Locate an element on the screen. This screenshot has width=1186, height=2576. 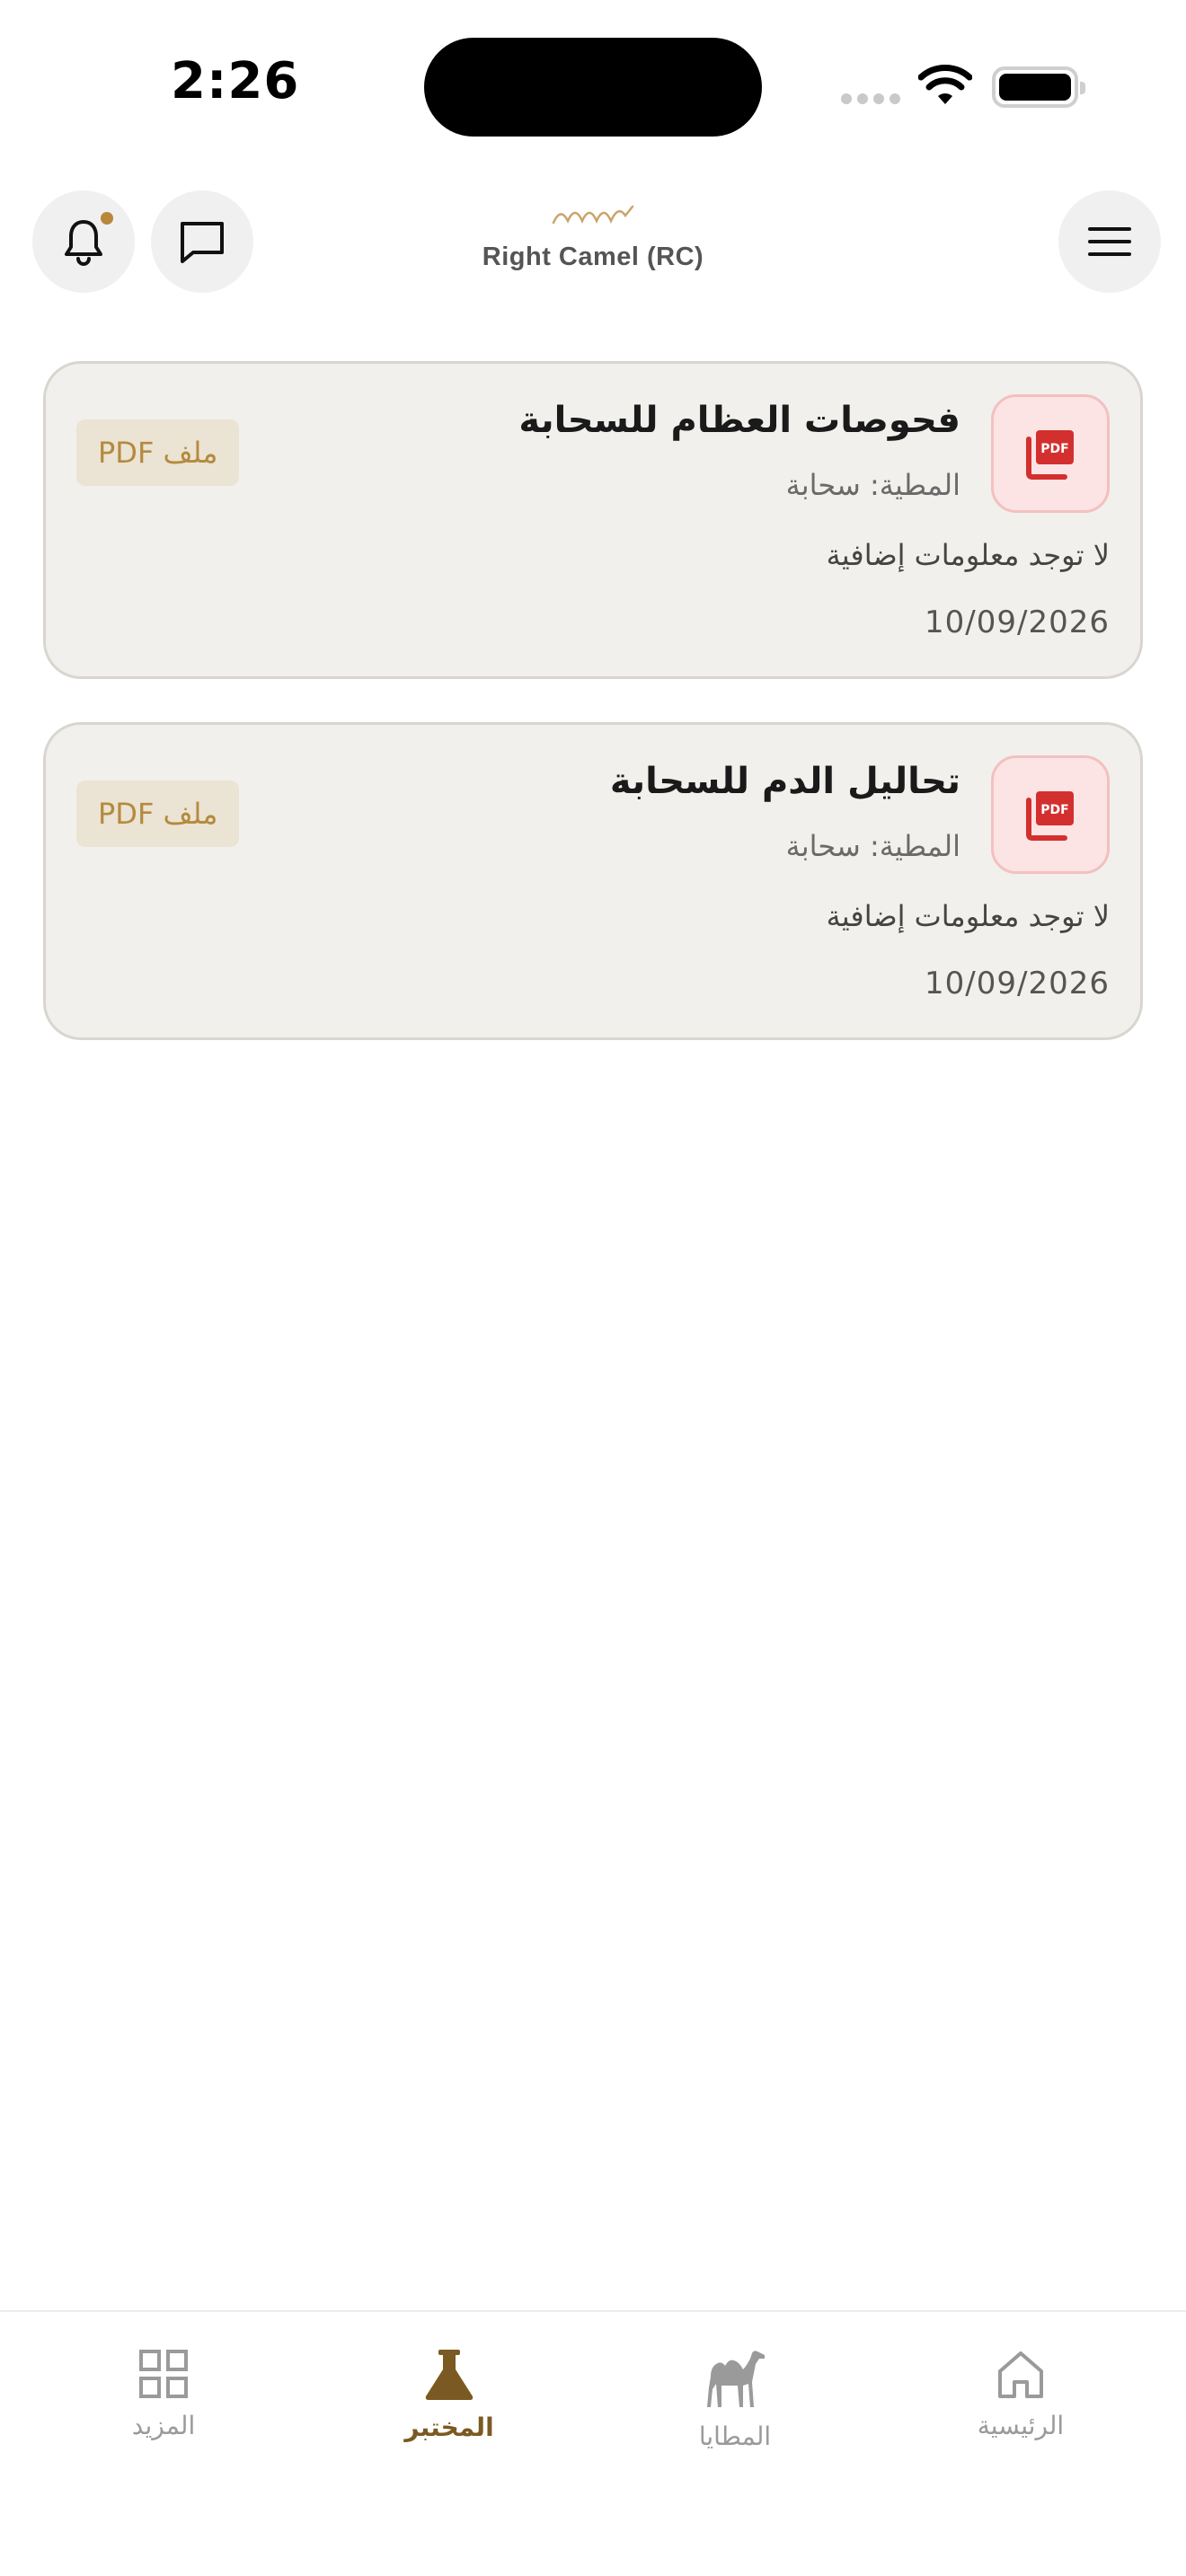
chat-icon is located at coordinates (202, 242).